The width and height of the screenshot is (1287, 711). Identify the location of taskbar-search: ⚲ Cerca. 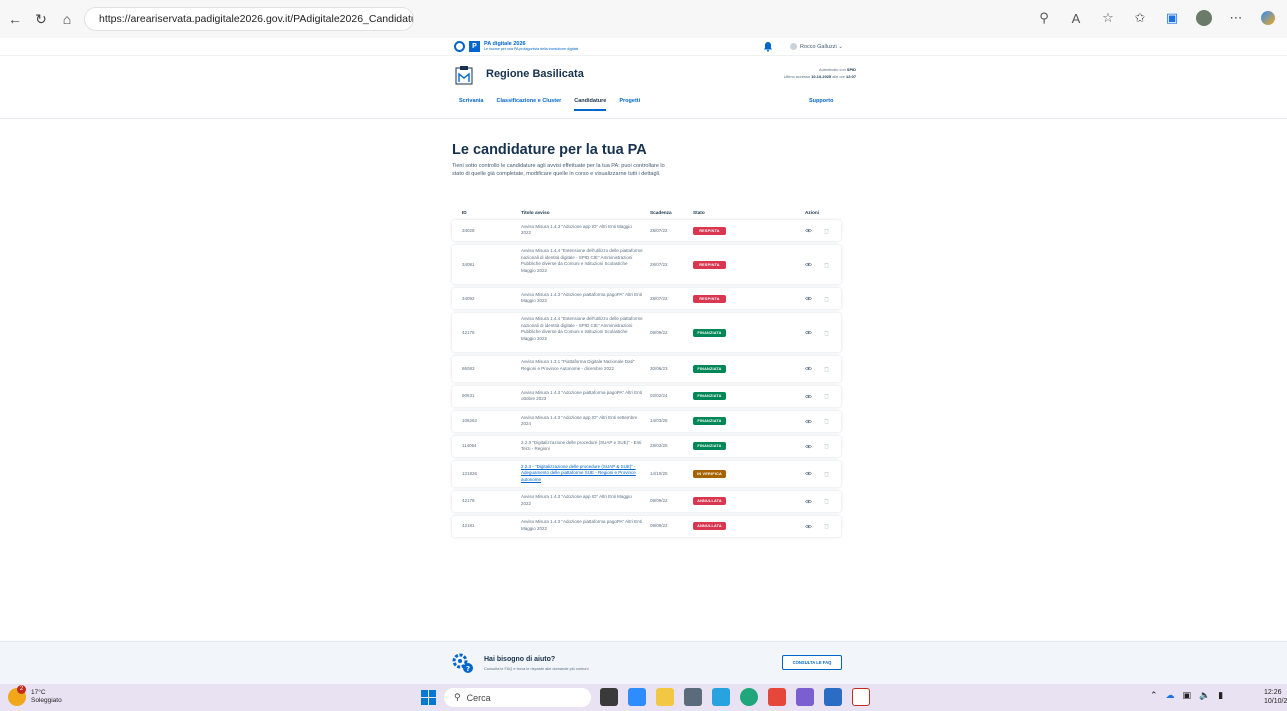
(517, 697).